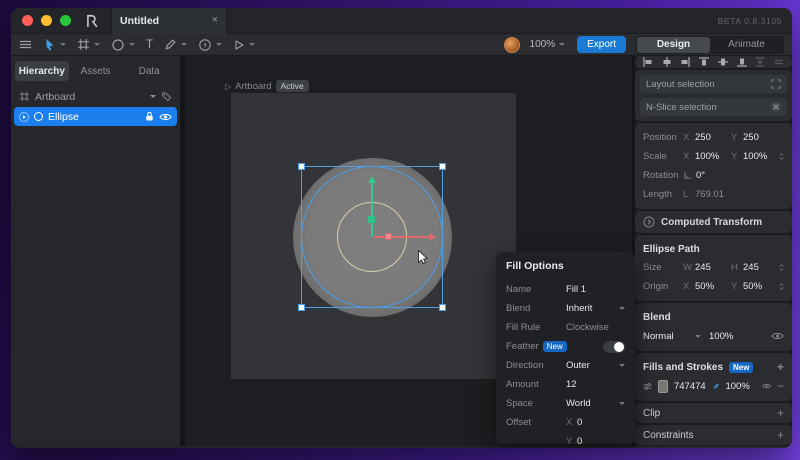  What do you see at coordinates (244, 45) in the screenshot?
I see `play-tool-button` at bounding box center [244, 45].